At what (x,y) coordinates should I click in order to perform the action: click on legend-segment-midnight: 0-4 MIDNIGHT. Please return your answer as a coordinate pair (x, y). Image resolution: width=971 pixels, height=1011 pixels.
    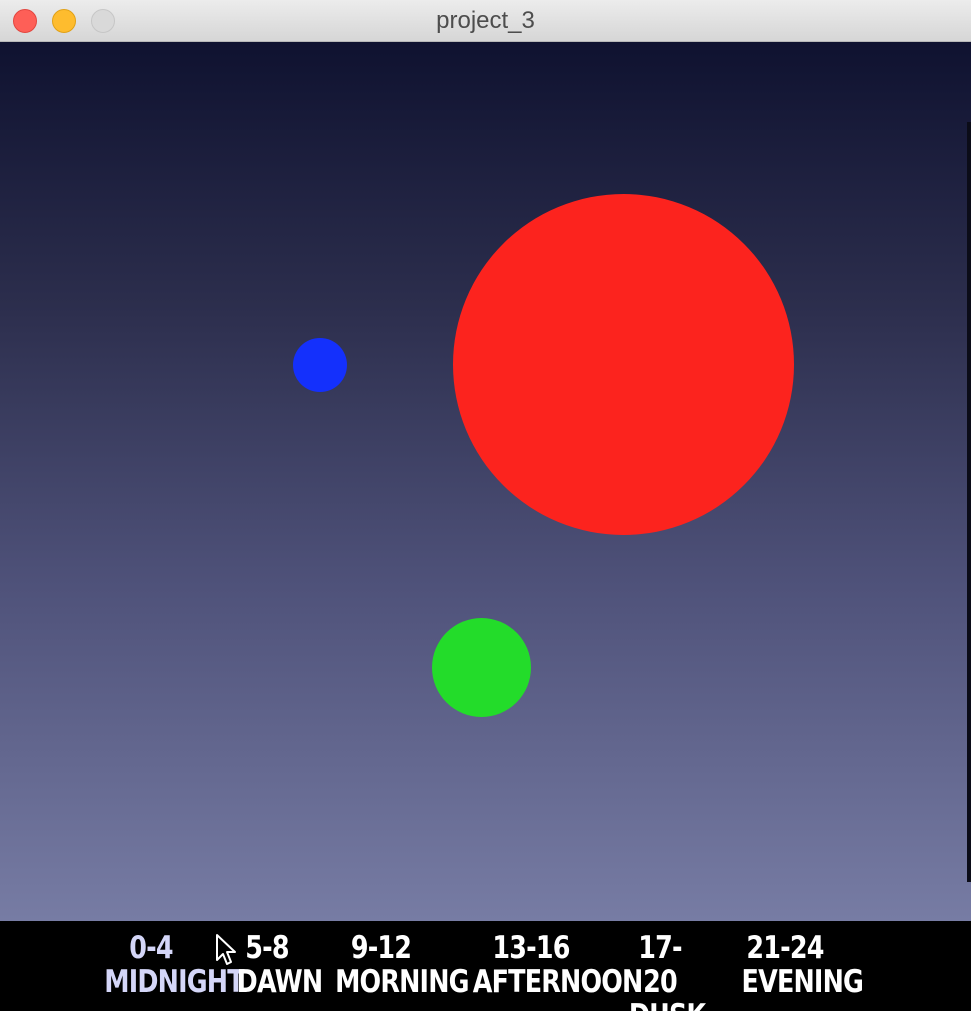
    Looking at the image, I should click on (174, 965).